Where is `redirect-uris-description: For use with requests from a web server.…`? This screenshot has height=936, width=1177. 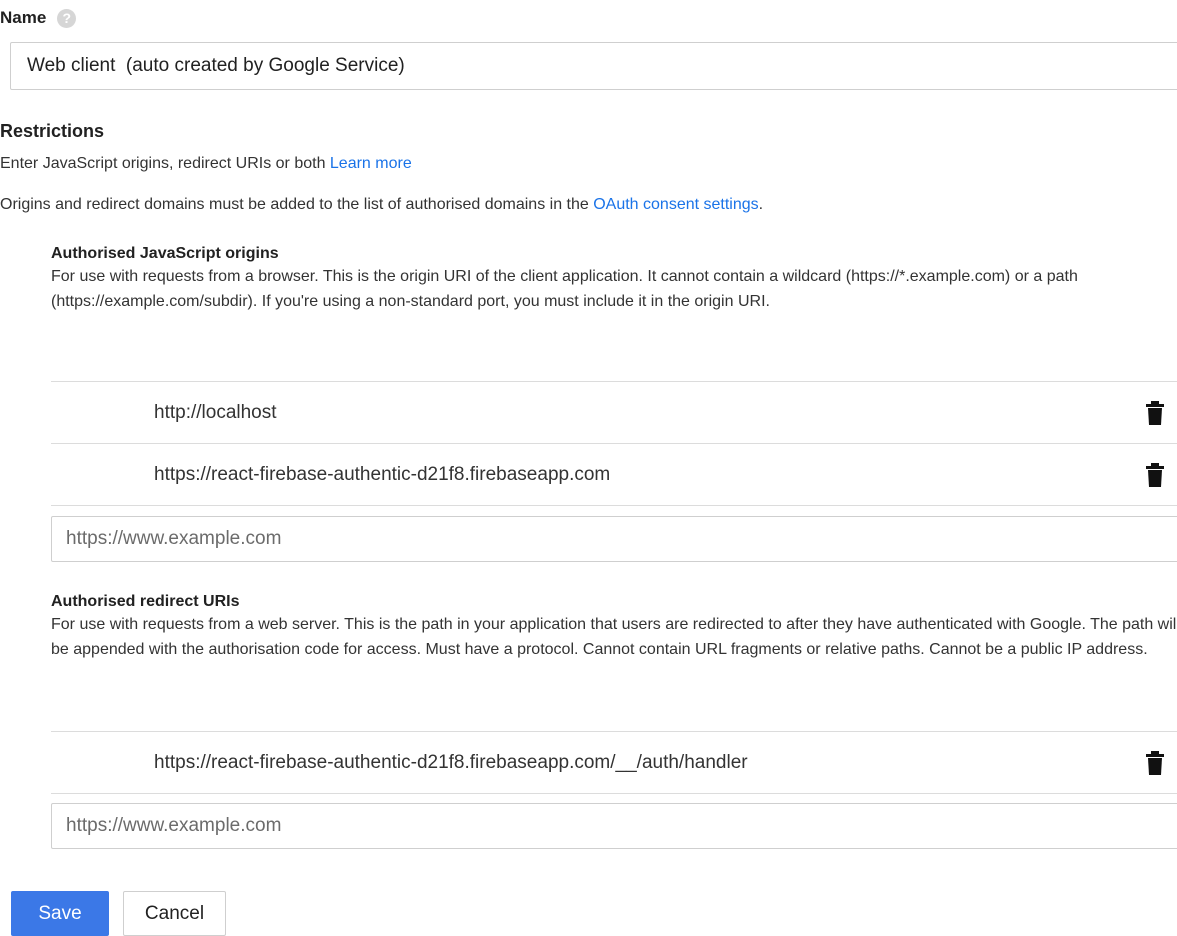 redirect-uris-description: For use with requests from a web server.… is located at coordinates (614, 637).